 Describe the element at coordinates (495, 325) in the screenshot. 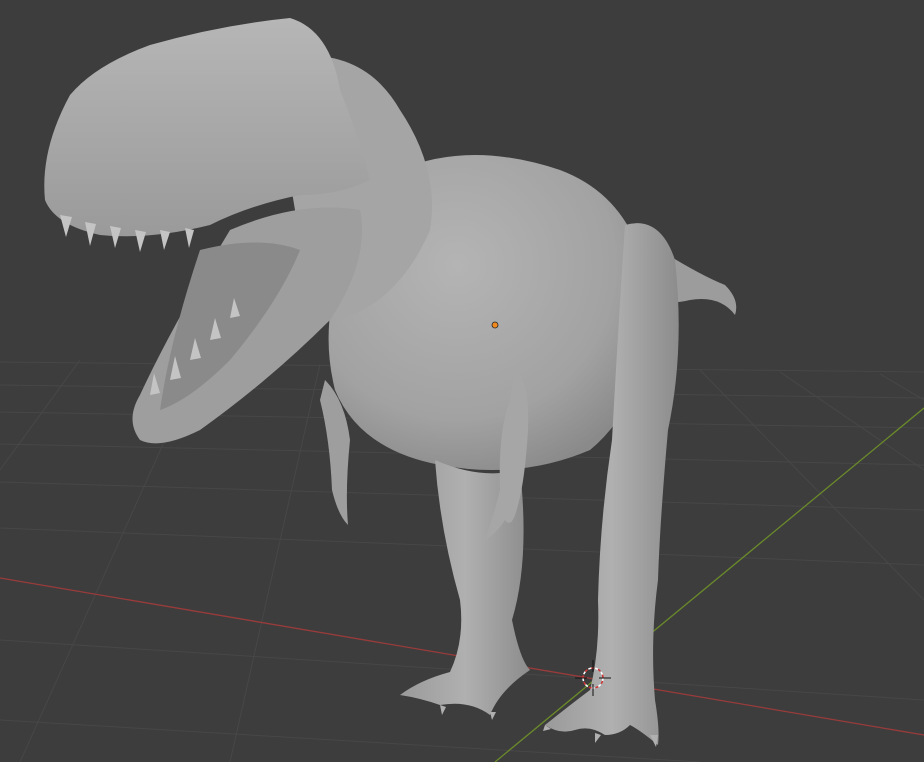

I see `object-origin-dot` at that location.